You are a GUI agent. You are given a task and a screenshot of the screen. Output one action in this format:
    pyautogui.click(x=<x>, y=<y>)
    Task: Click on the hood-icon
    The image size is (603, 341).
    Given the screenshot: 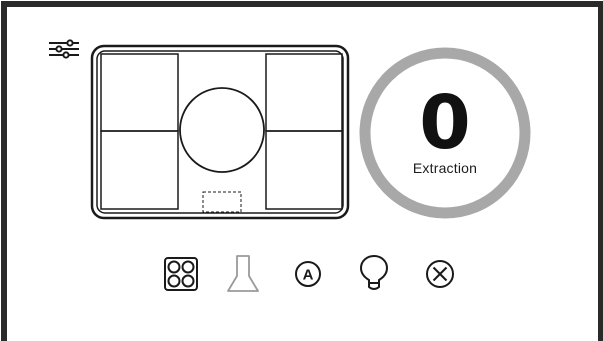 What is the action you would take?
    pyautogui.click(x=243, y=273)
    